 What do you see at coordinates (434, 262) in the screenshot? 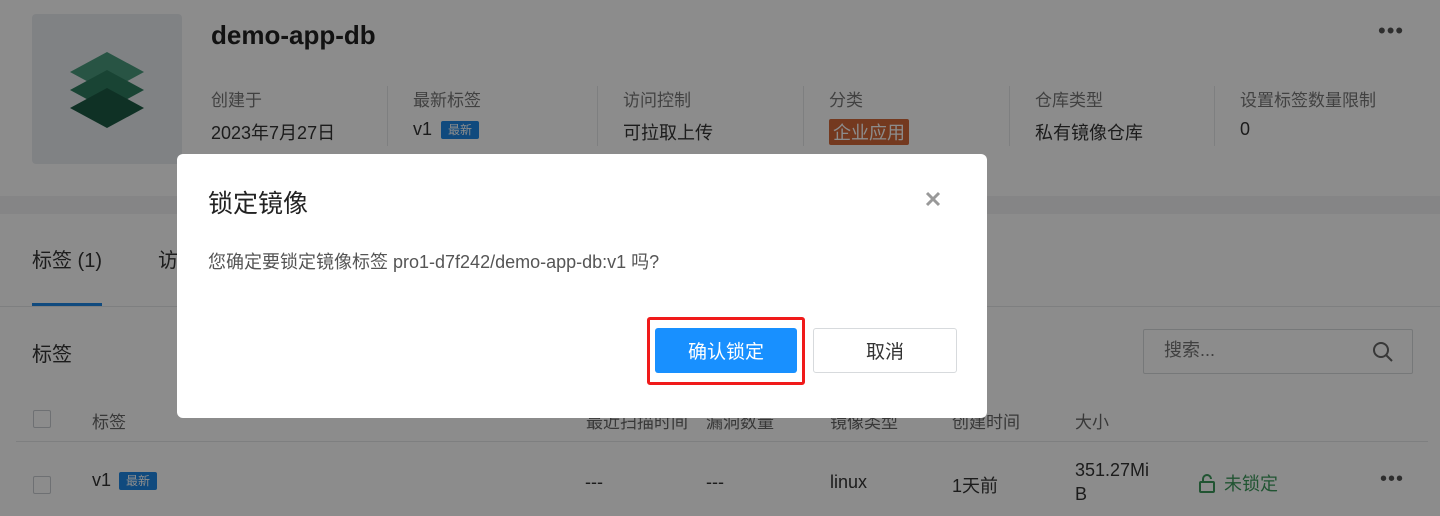
I see `dialog-message: 您确定要锁定镜像标签 pro1-d7f242/demo-app-db:v1 吗?` at bounding box center [434, 262].